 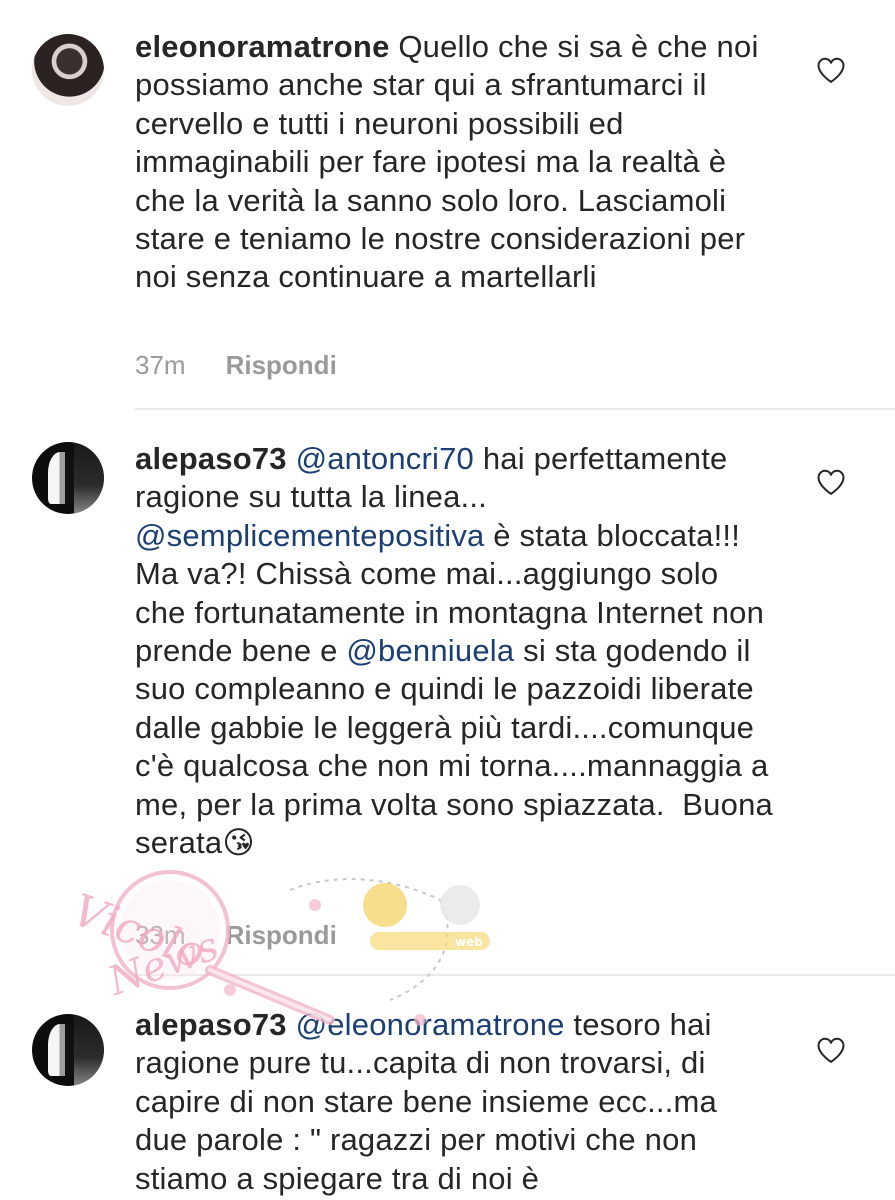 I want to click on mention-link: @eleonoramatrone, so click(x=430, y=1024).